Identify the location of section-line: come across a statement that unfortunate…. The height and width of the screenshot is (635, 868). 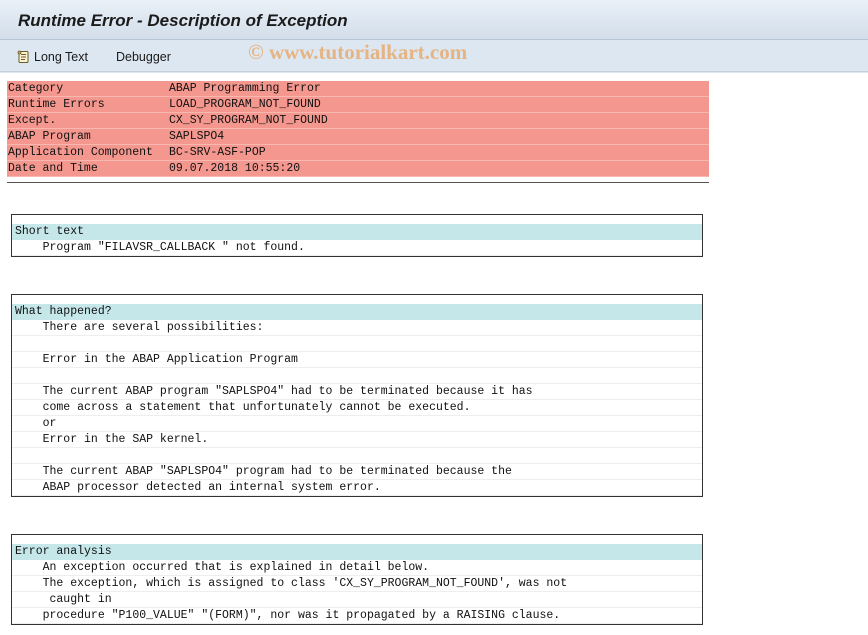
(357, 408).